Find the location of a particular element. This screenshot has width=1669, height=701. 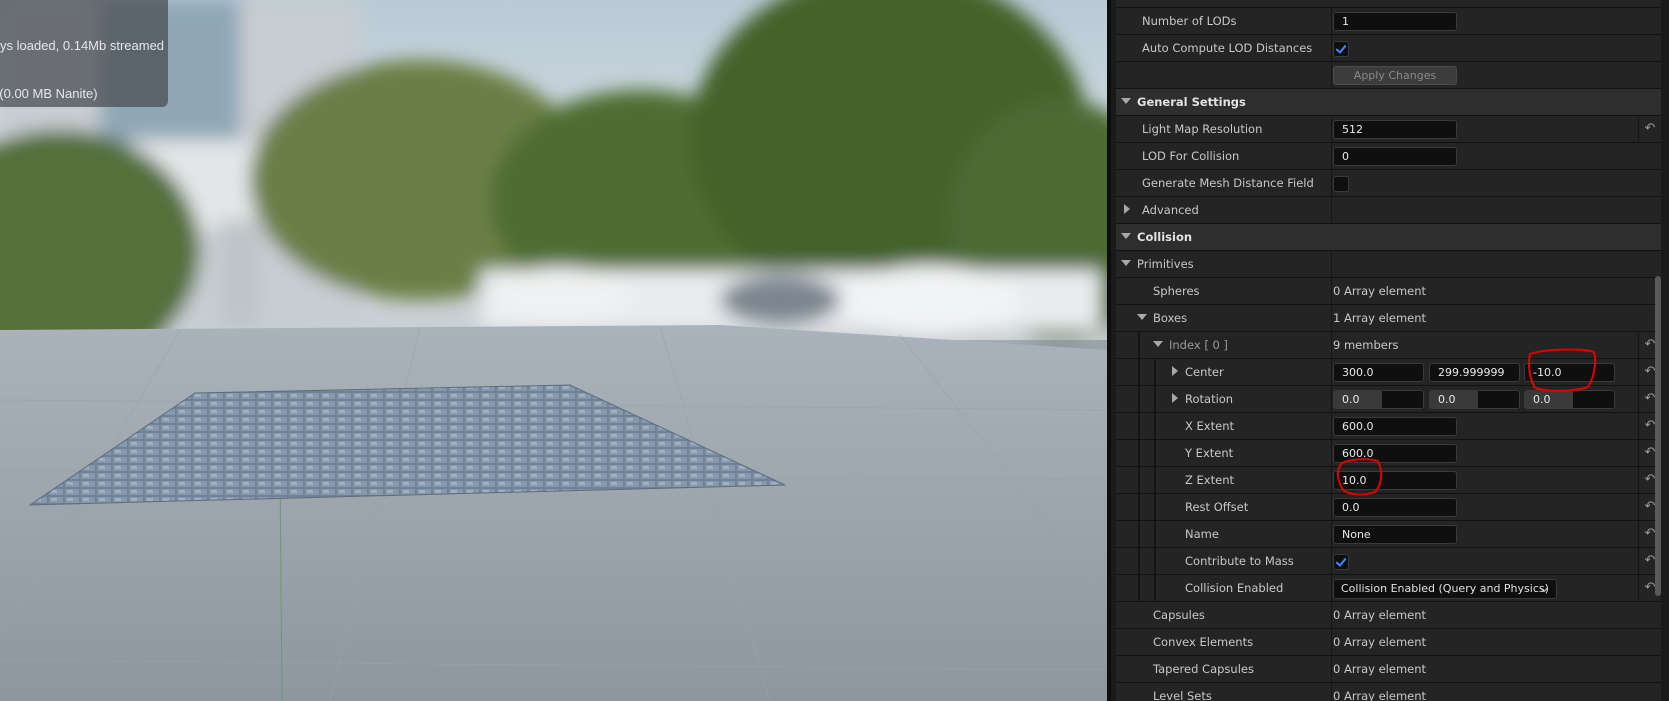

y-extent-input: 600.0 is located at coordinates (1395, 453).